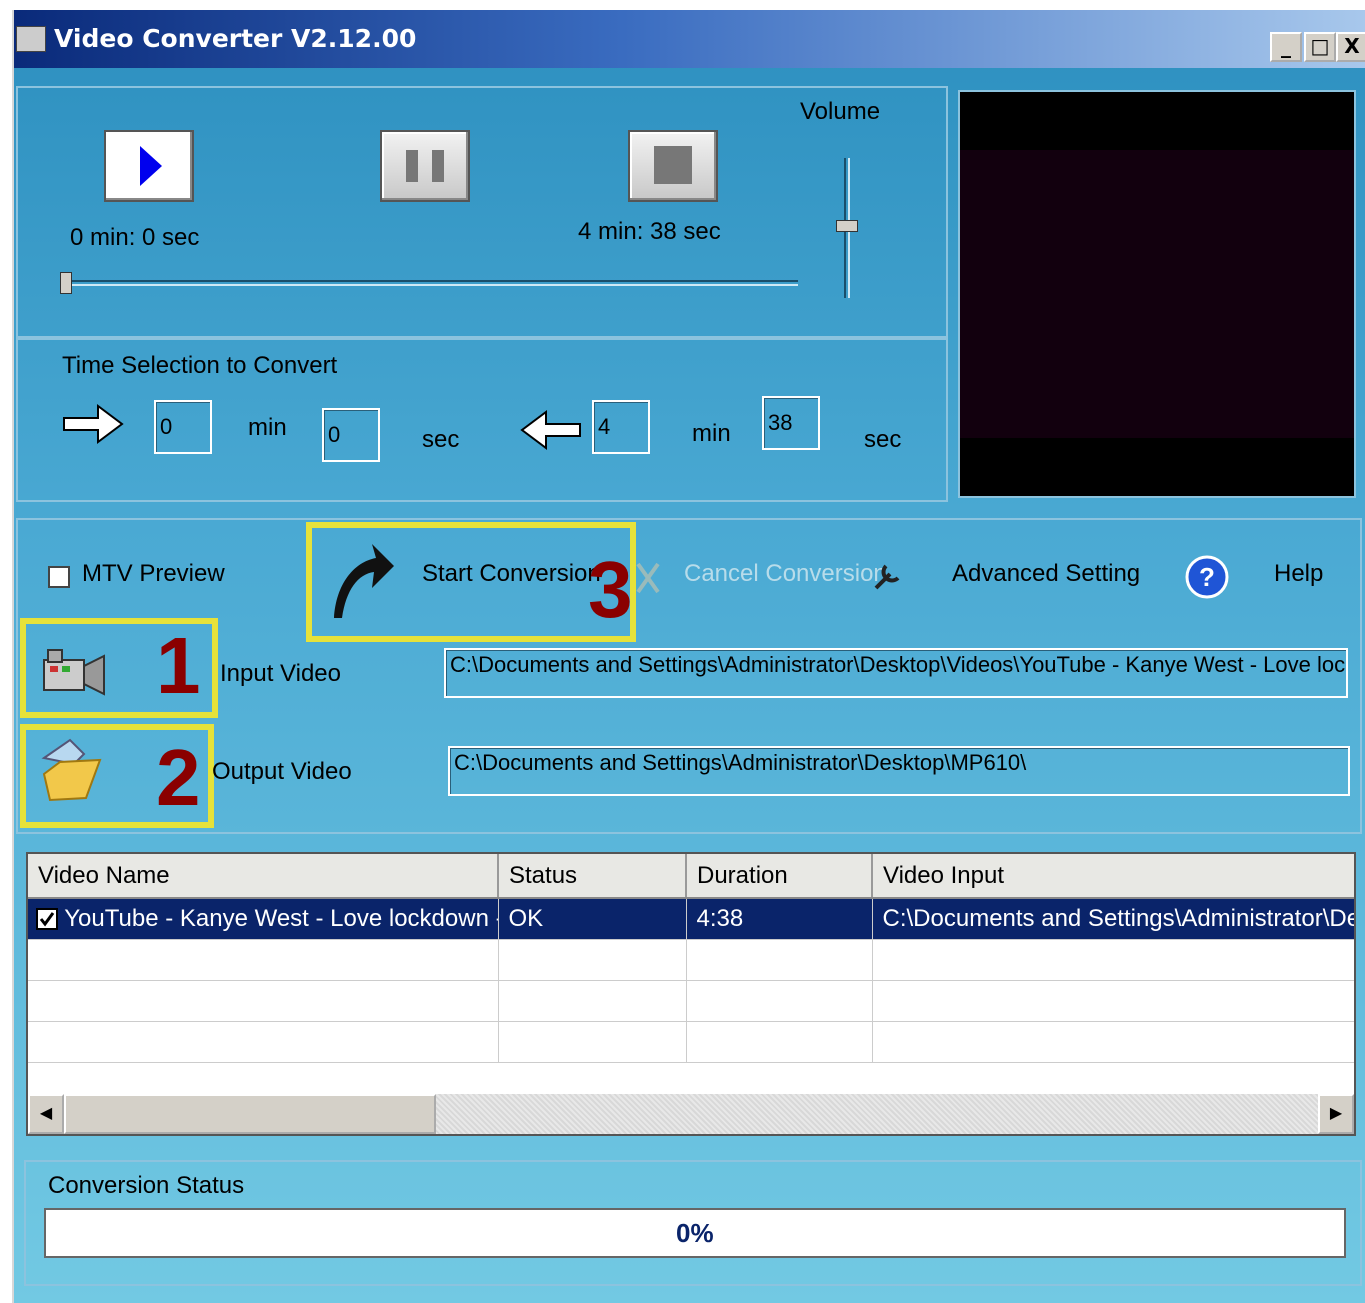 The width and height of the screenshot is (1365, 1303). What do you see at coordinates (362, 580) in the screenshot?
I see `start-conversion-icon` at bounding box center [362, 580].